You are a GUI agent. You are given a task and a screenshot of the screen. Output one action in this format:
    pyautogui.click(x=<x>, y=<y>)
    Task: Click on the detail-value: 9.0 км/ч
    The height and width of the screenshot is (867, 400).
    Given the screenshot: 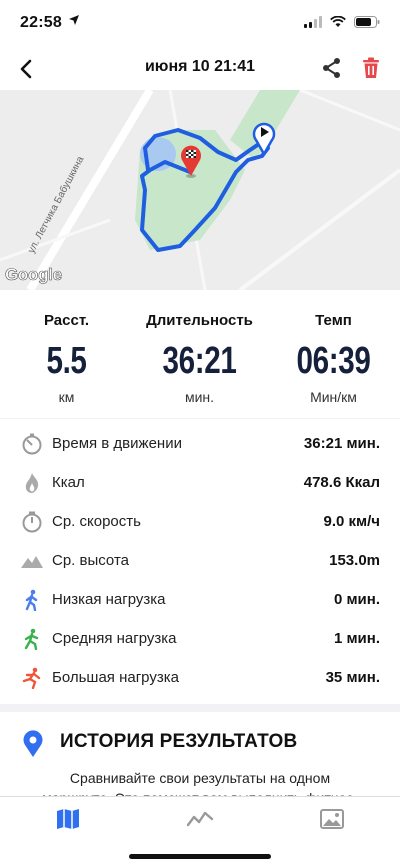 What is the action you would take?
    pyautogui.click(x=352, y=521)
    